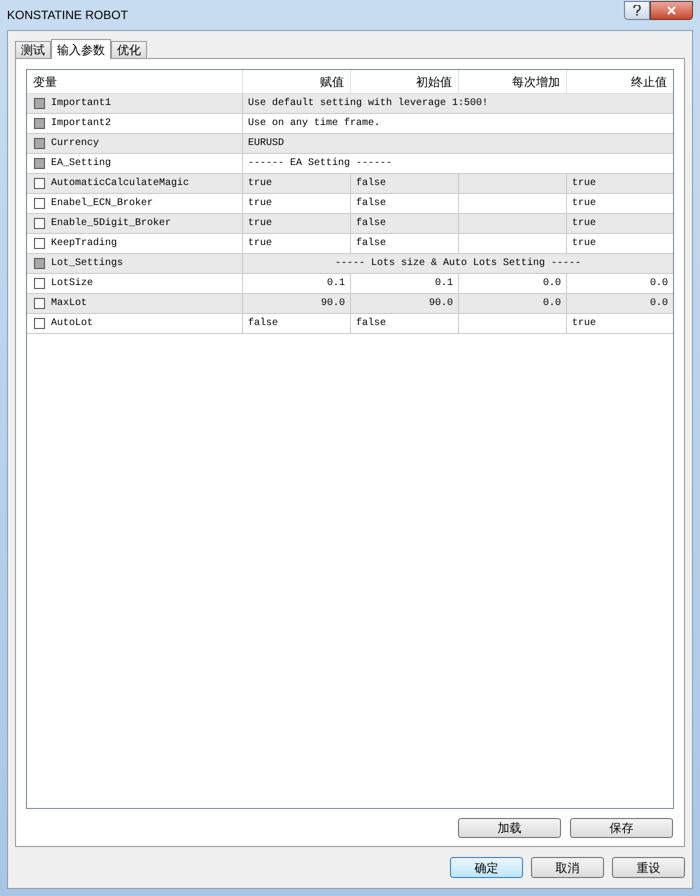 The width and height of the screenshot is (700, 896). I want to click on parameter-name: Lot_Settings, so click(87, 263).